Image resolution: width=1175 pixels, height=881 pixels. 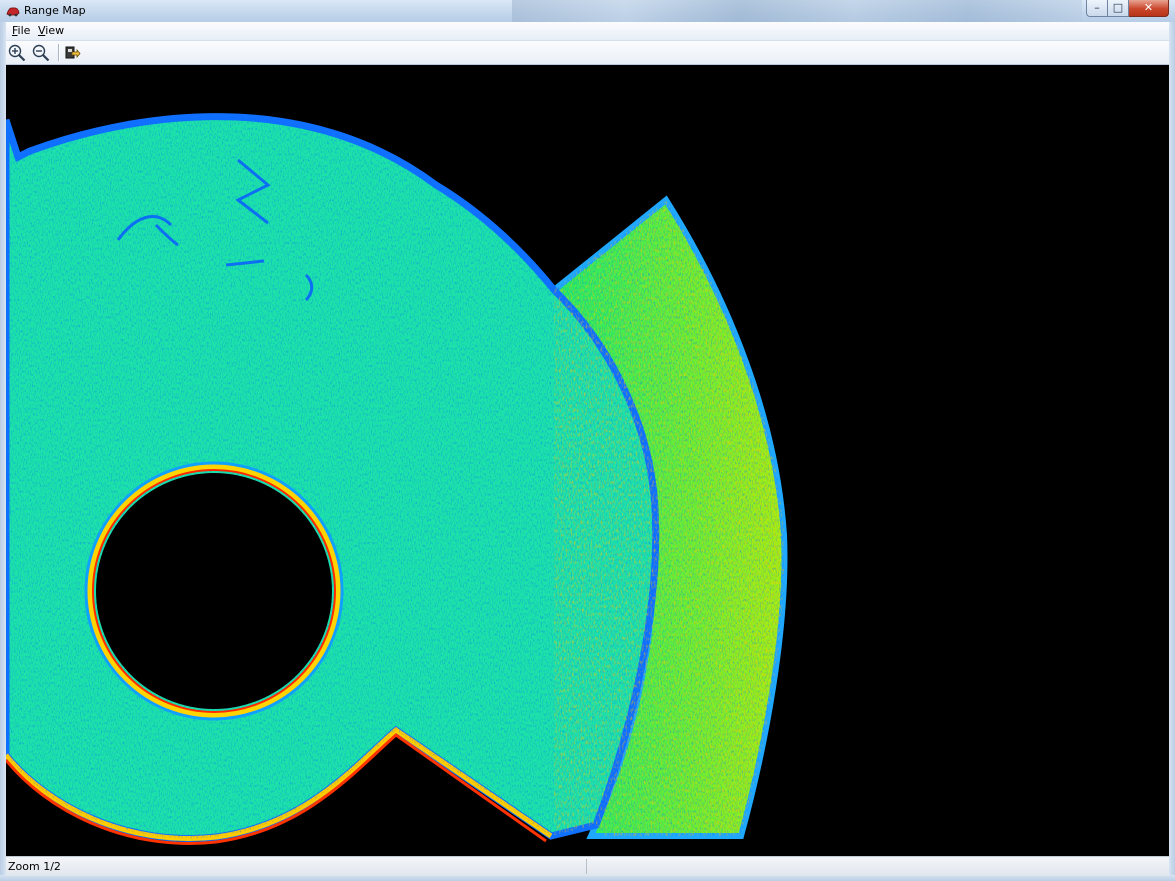 I want to click on menu-view-rest: iew, so click(x=55, y=30).